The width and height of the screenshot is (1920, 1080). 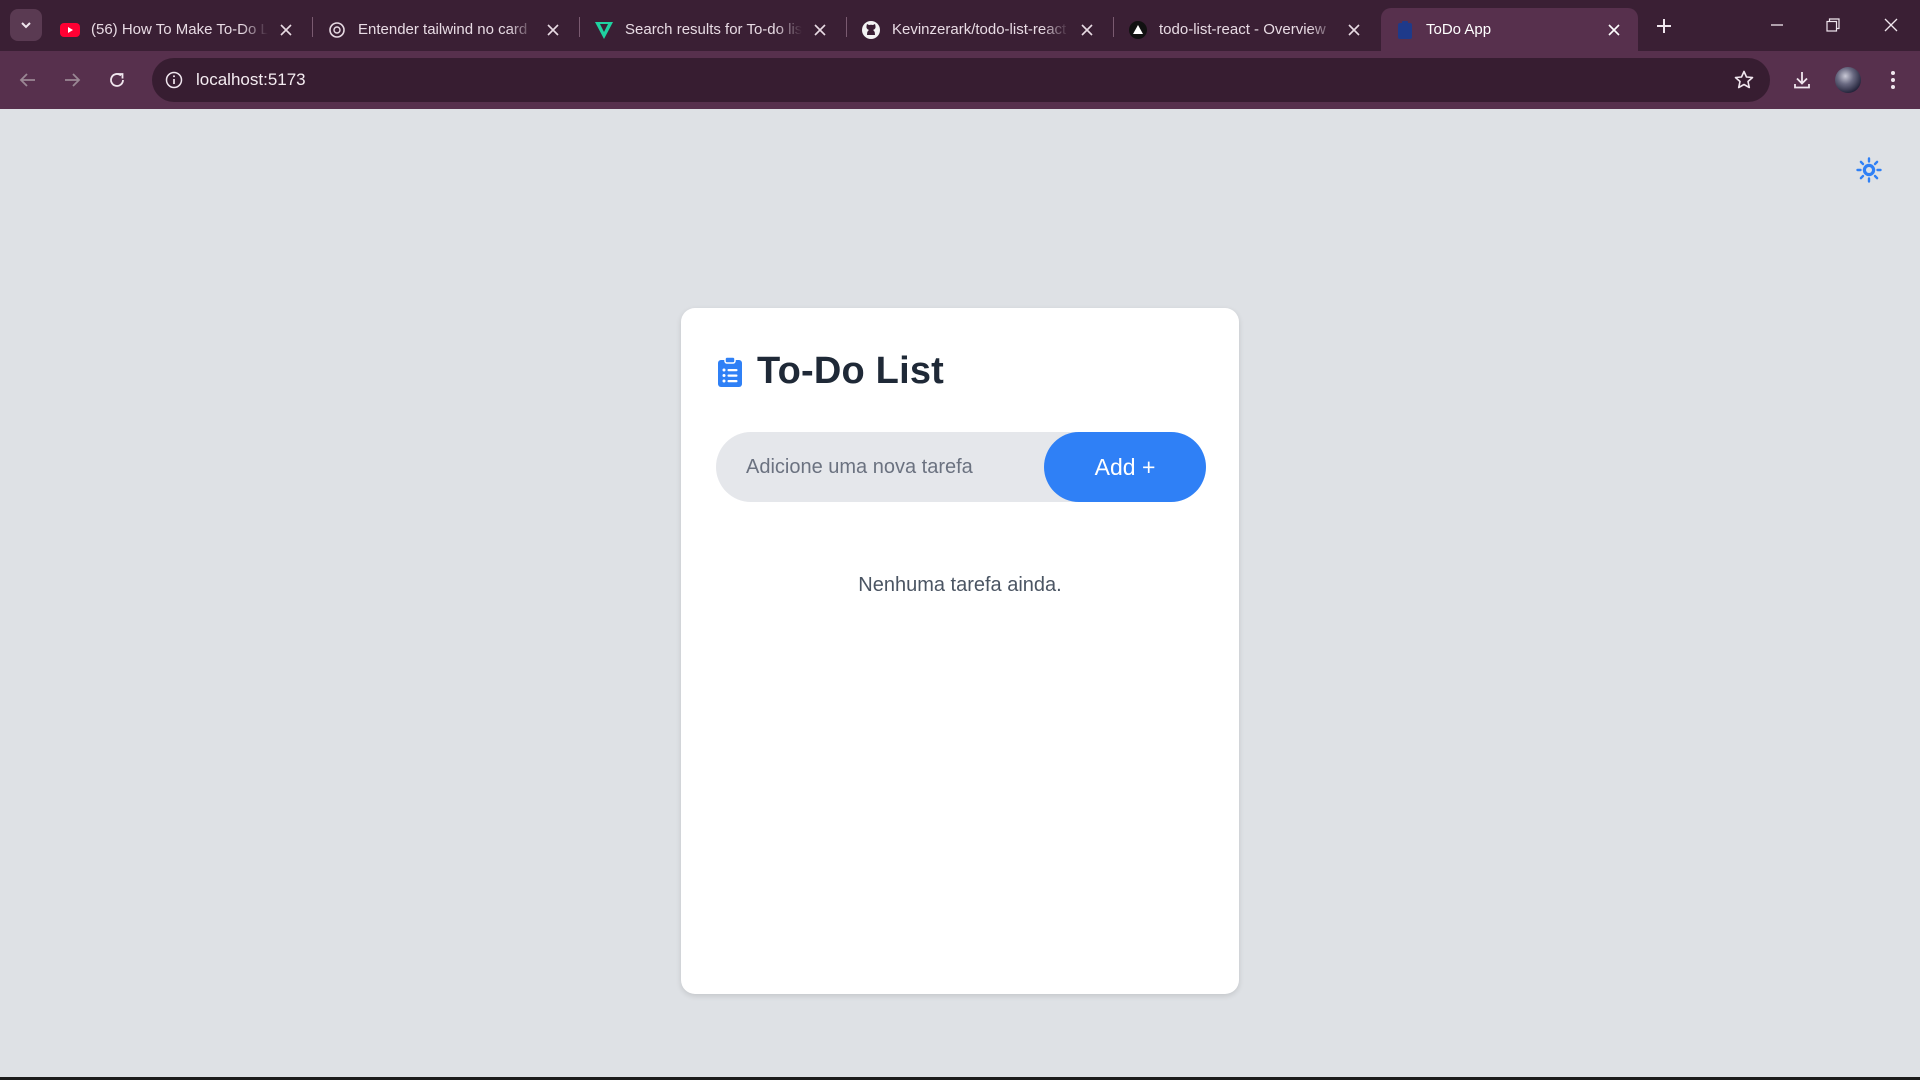 I want to click on tab-youtube: (56) How To Make To-Do List, so click(x=178, y=29).